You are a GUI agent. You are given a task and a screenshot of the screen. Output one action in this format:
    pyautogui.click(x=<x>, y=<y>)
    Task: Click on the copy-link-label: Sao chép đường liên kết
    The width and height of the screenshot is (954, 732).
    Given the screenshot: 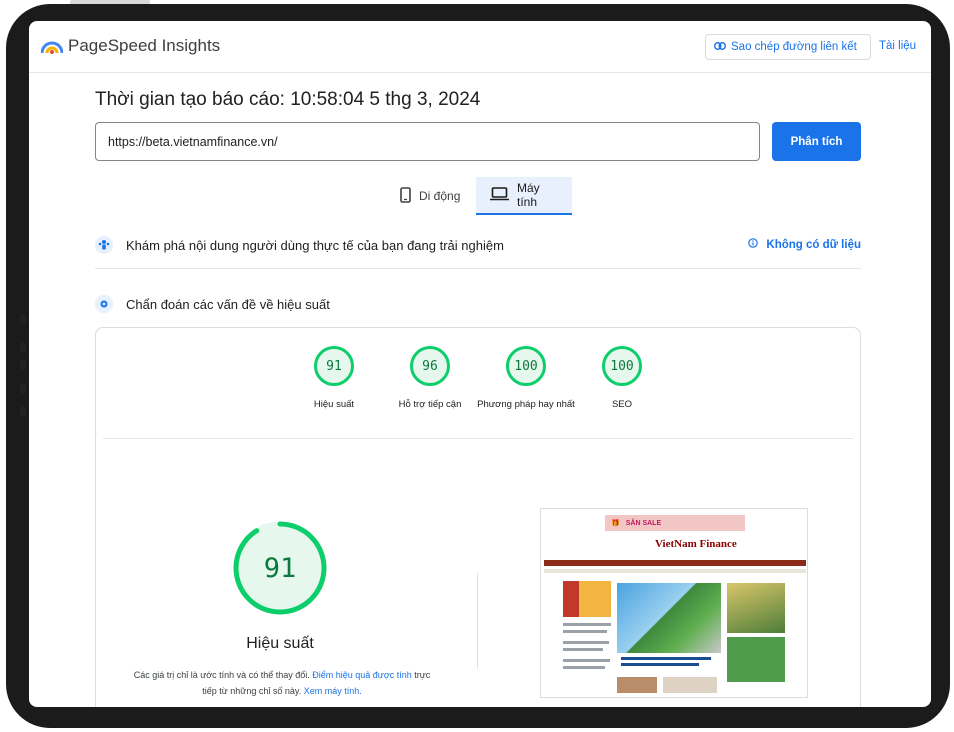 What is the action you would take?
    pyautogui.click(x=794, y=47)
    